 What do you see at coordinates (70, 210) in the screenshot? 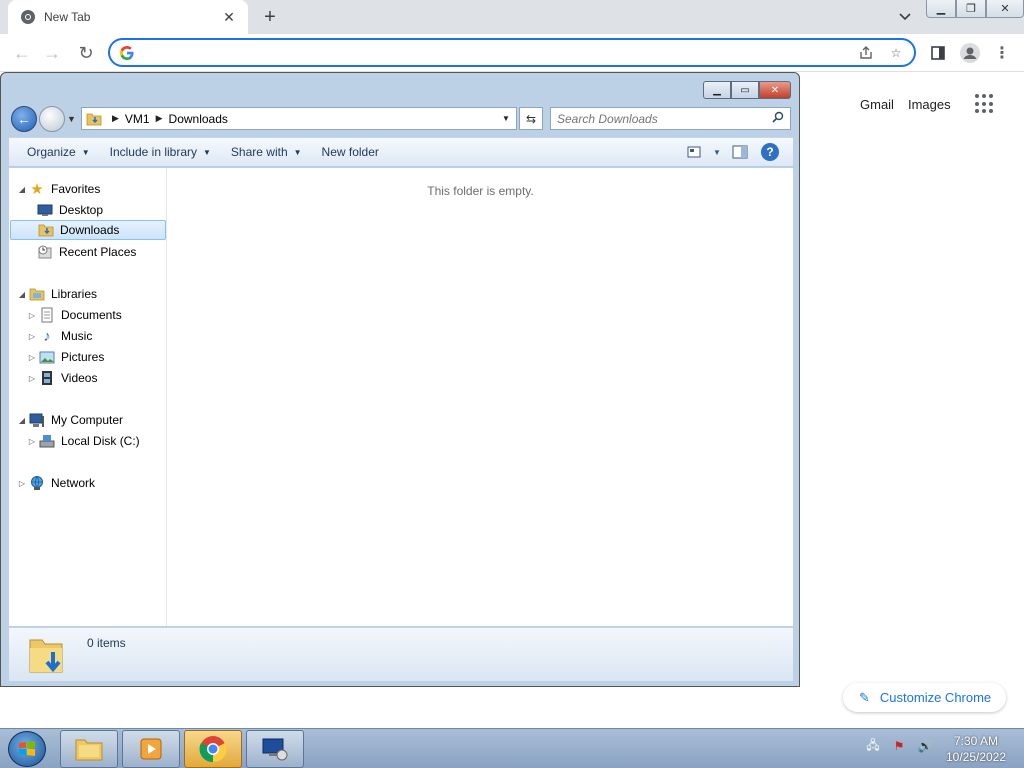
I see `tree-item-desktop: Desktop` at bounding box center [70, 210].